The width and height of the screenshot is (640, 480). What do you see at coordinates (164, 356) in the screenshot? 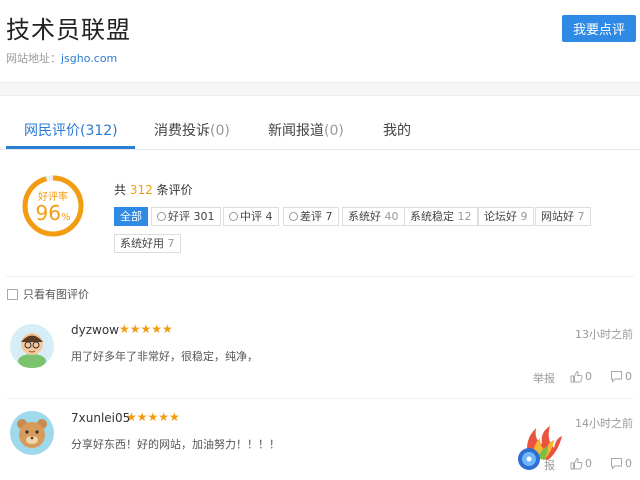
I see `review-text: 用了好多年了非常好，很稳定，纯净，` at bounding box center [164, 356].